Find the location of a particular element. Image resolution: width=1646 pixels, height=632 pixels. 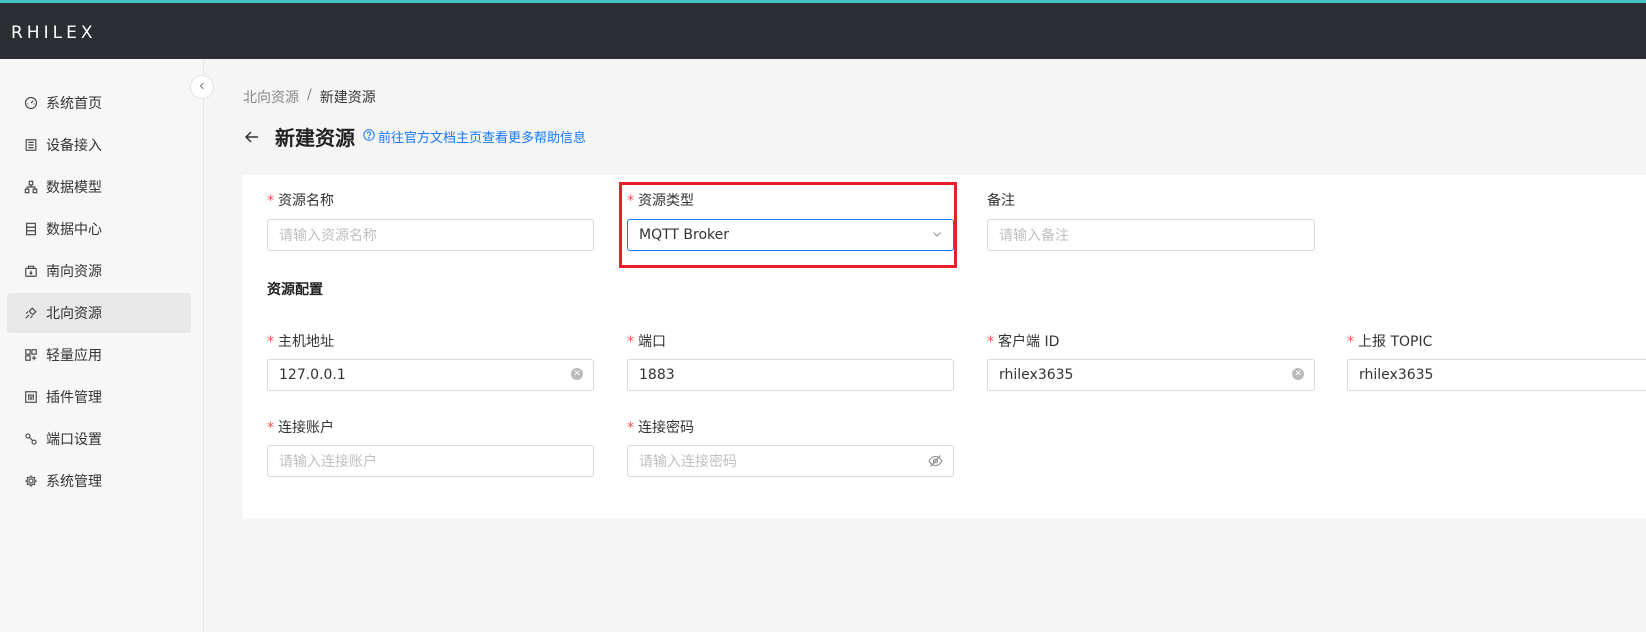

model-icon is located at coordinates (30, 187).